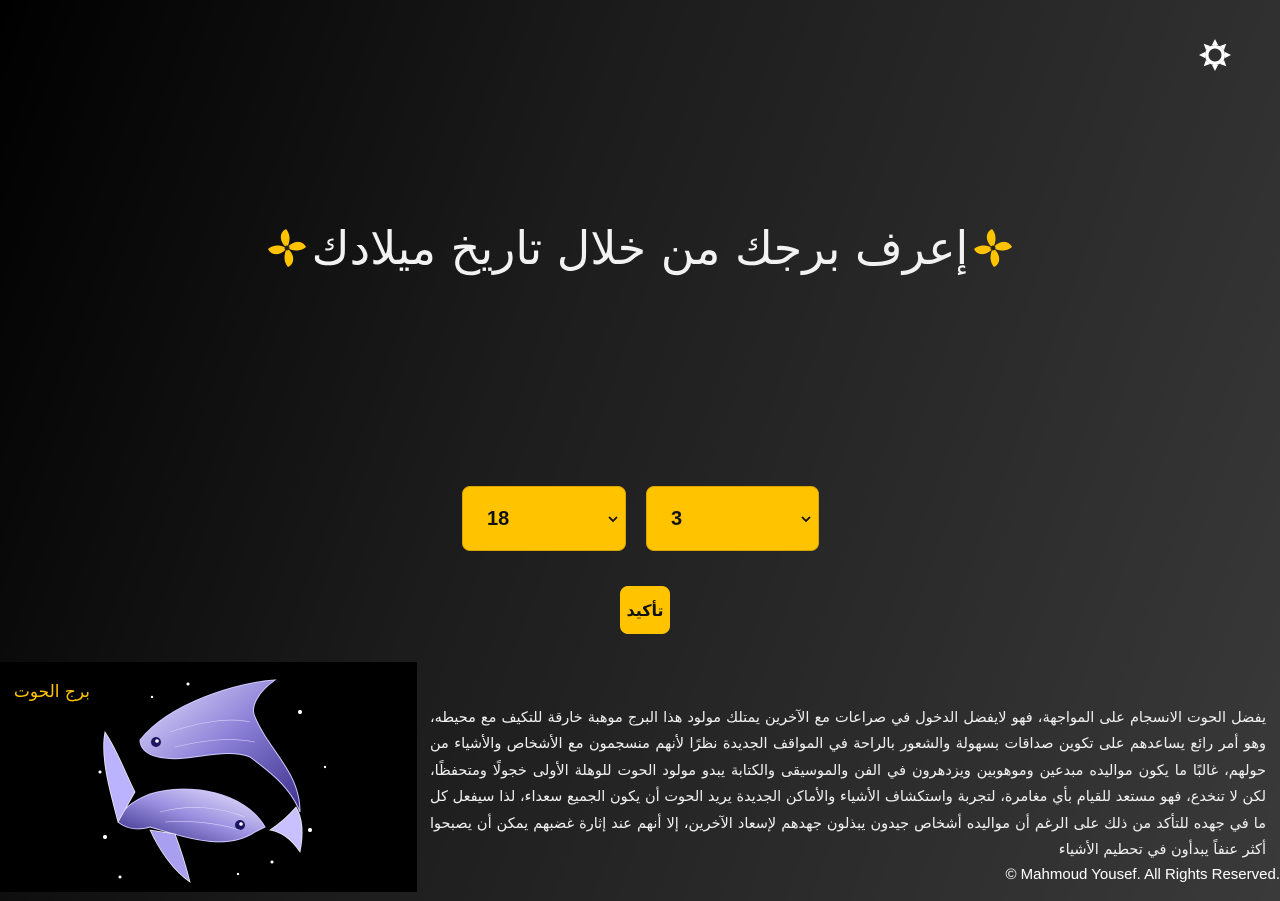 The width and height of the screenshot is (1280, 901). I want to click on sun-icon, so click(1215, 55).